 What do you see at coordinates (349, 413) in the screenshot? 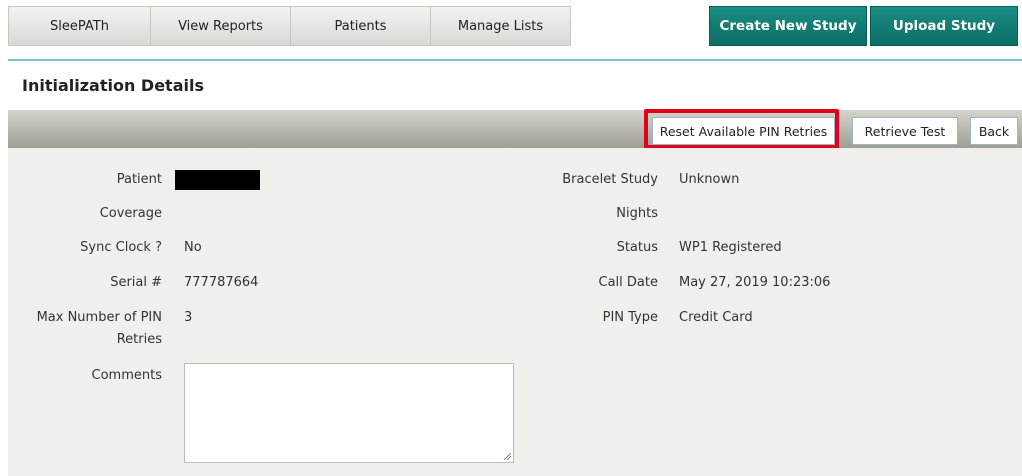
I see `comments-textarea` at bounding box center [349, 413].